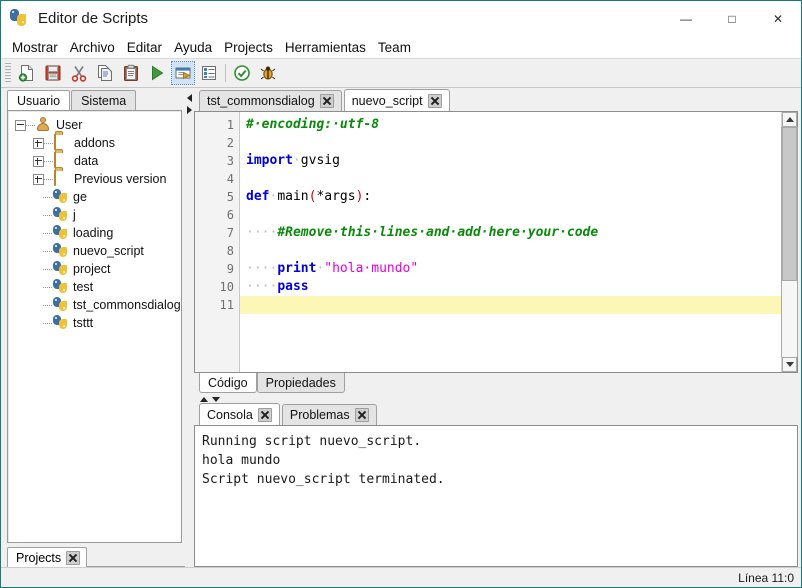 The width and height of the screenshot is (802, 588). Describe the element at coordinates (97, 215) in the screenshot. I see `tree-item-j: j` at that location.